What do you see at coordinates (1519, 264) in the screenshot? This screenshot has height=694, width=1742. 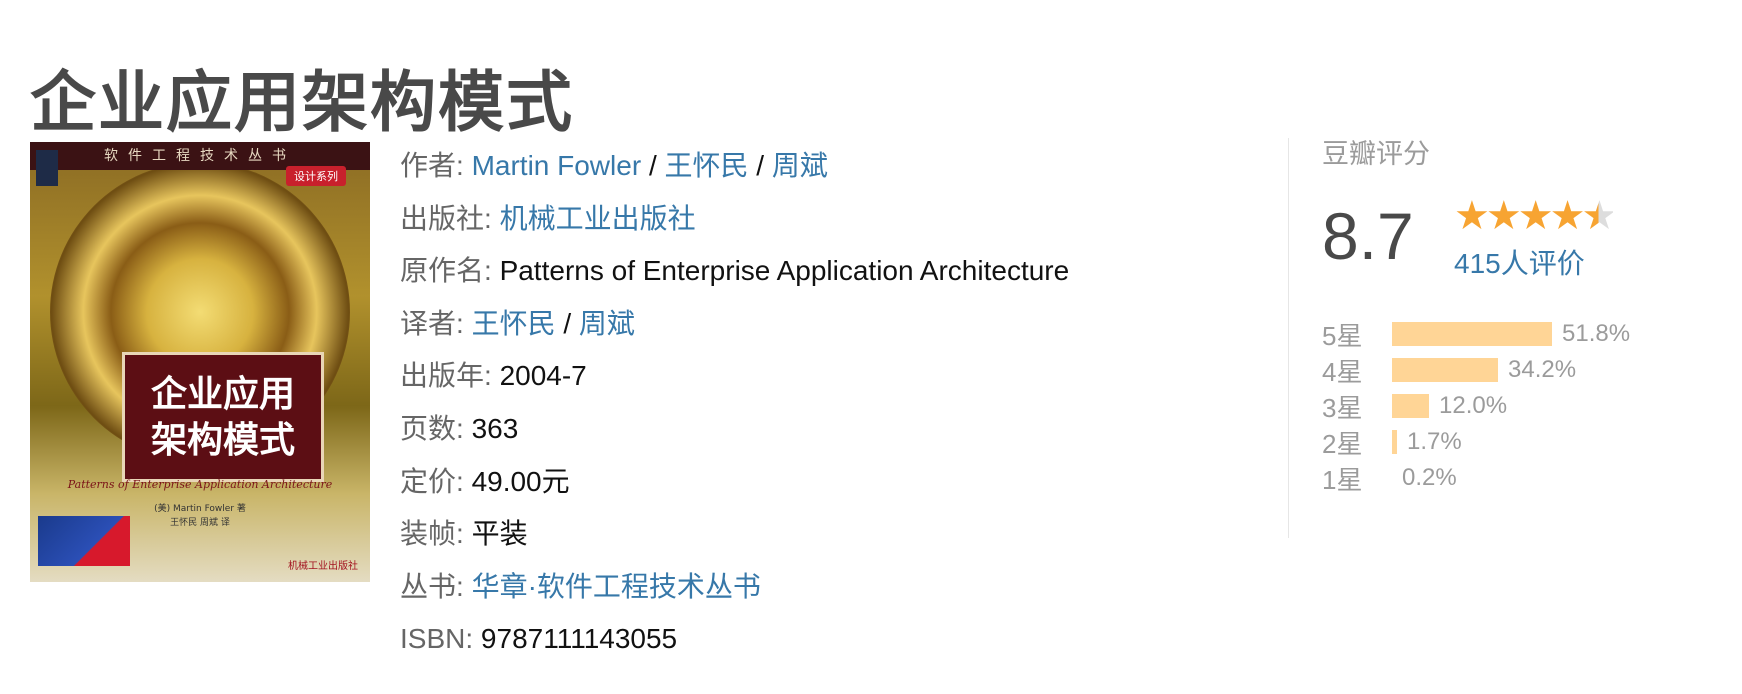 I see `rating-votes-link: 415人评价` at bounding box center [1519, 264].